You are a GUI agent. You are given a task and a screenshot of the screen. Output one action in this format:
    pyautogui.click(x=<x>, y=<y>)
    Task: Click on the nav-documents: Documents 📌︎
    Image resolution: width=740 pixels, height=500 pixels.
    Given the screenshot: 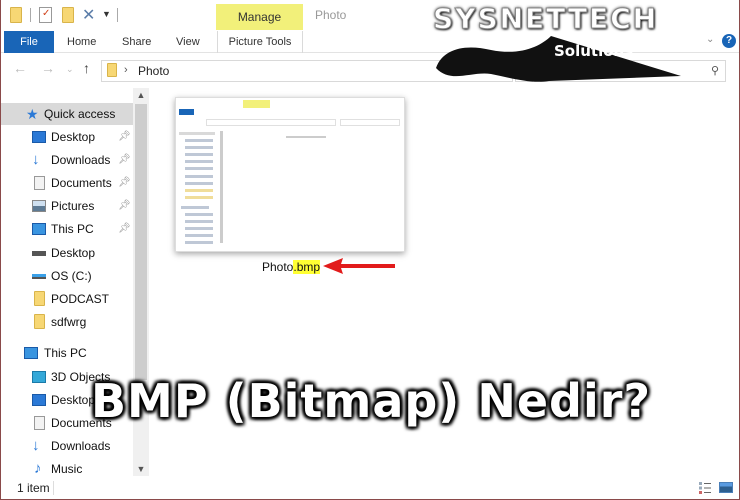 What is the action you would take?
    pyautogui.click(x=67, y=183)
    